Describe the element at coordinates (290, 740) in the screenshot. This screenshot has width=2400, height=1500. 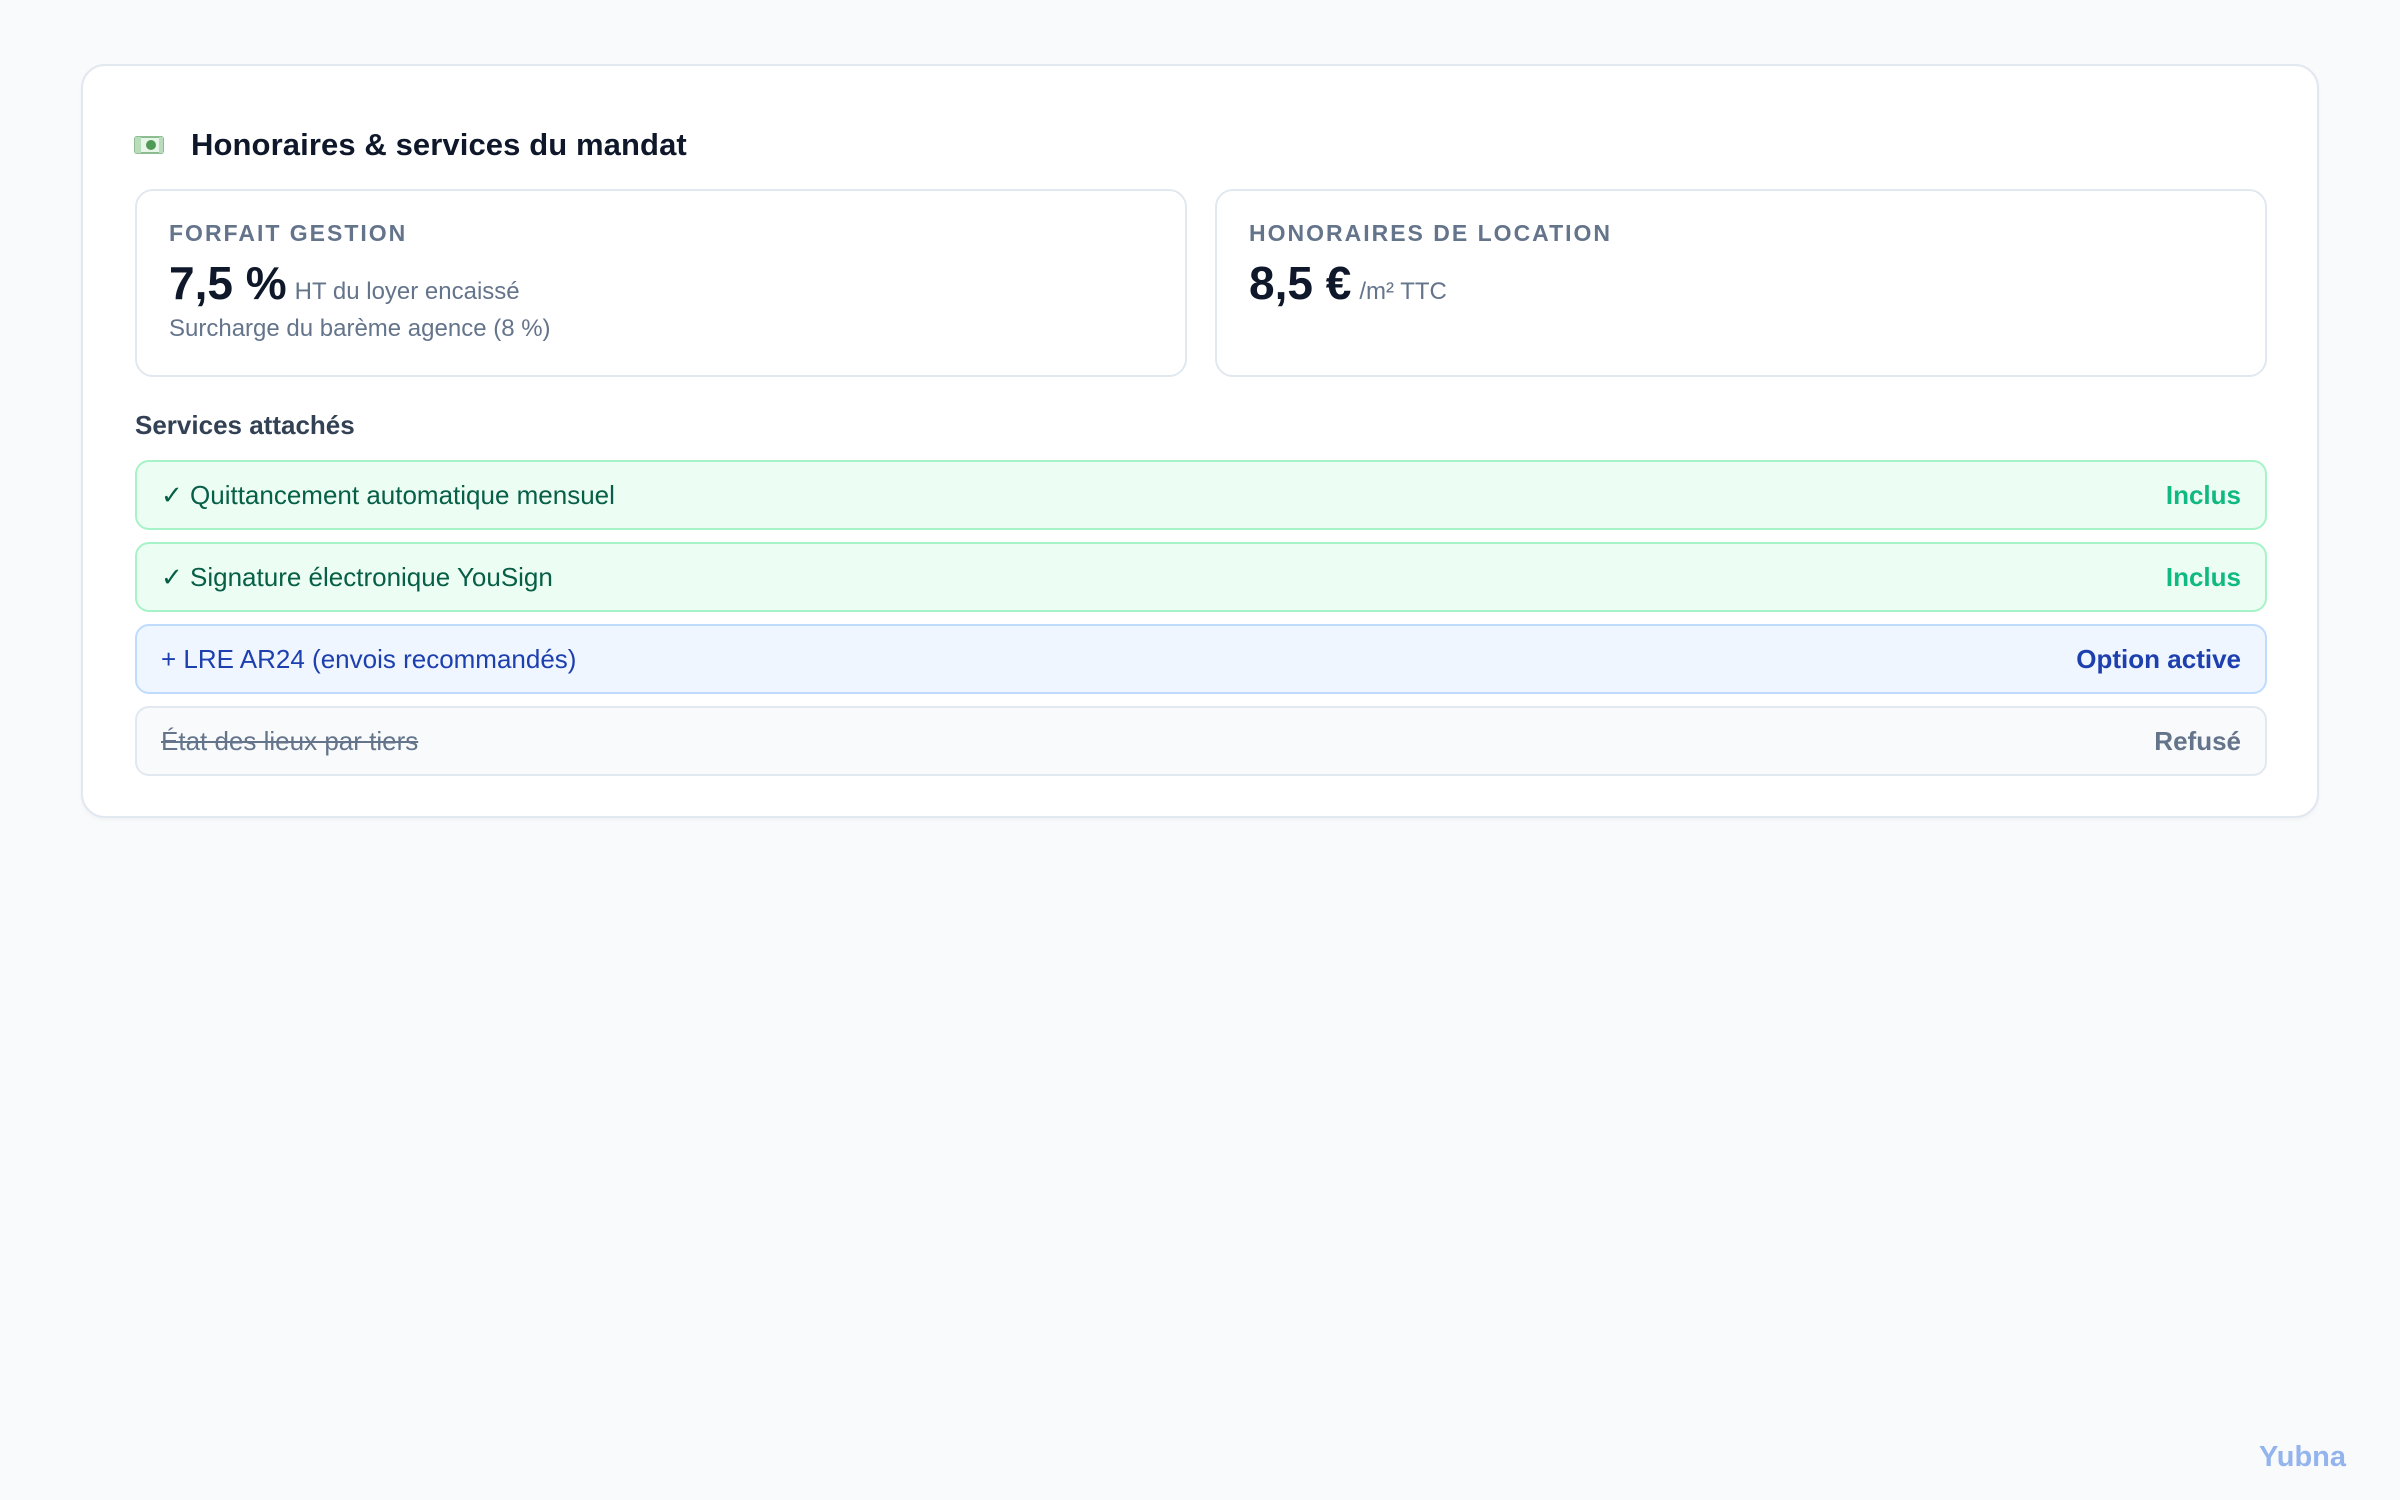
I see `service-name: État des lieux par tiers` at that location.